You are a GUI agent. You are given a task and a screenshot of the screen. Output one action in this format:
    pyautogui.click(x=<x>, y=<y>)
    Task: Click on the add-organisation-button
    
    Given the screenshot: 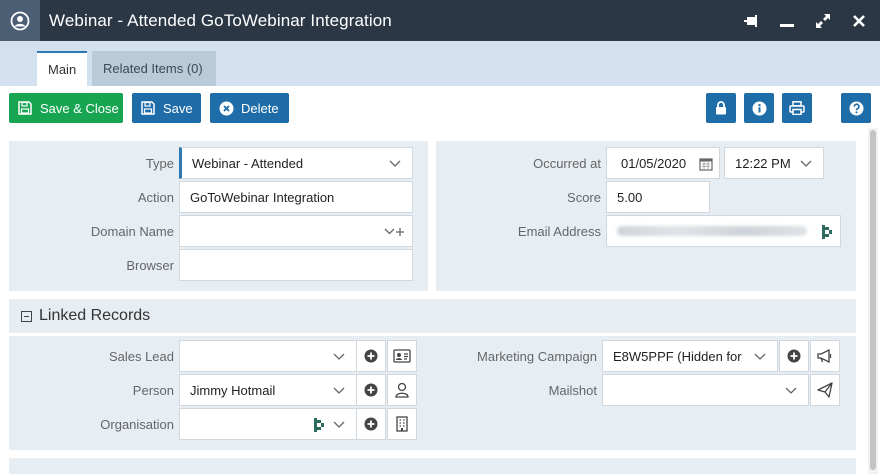 What is the action you would take?
    pyautogui.click(x=371, y=424)
    